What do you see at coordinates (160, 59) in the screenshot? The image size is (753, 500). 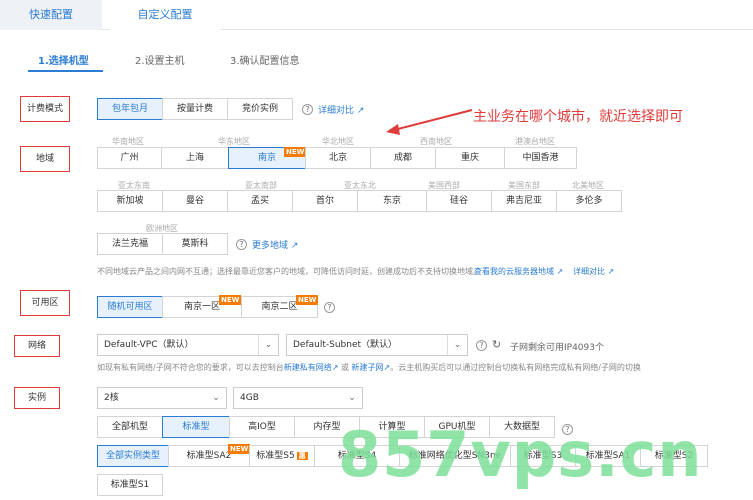 I see `step-set-host: 2.设置主机` at bounding box center [160, 59].